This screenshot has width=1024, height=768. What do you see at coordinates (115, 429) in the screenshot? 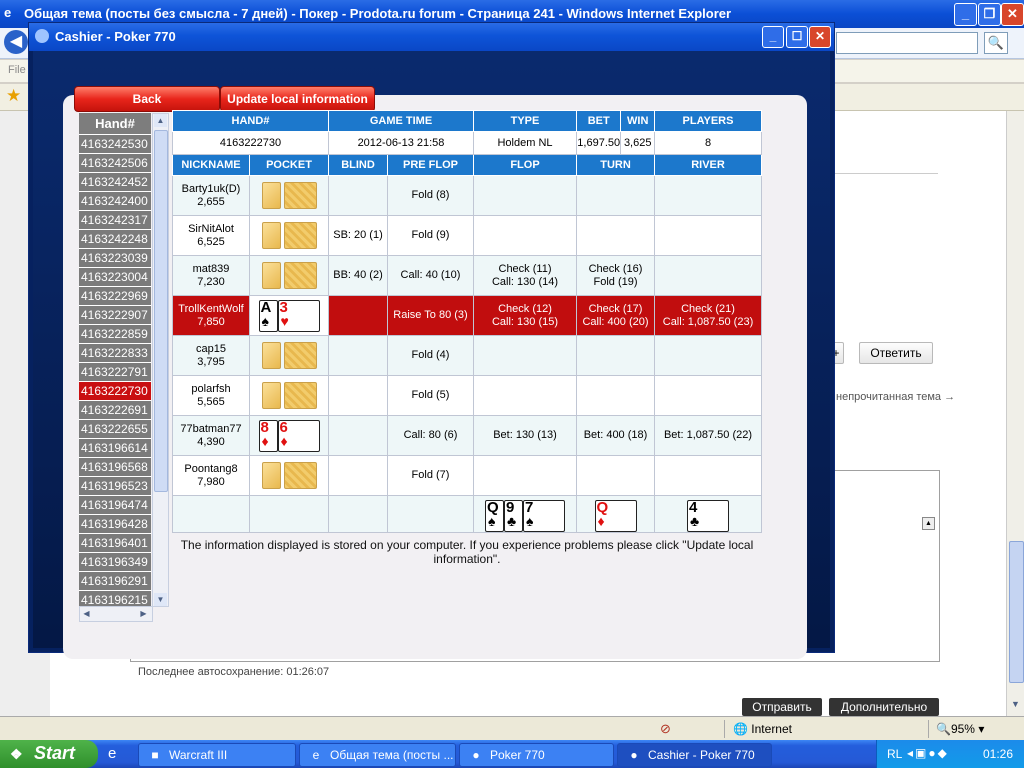
I see `hand-list-item: 4163222655` at bounding box center [115, 429].